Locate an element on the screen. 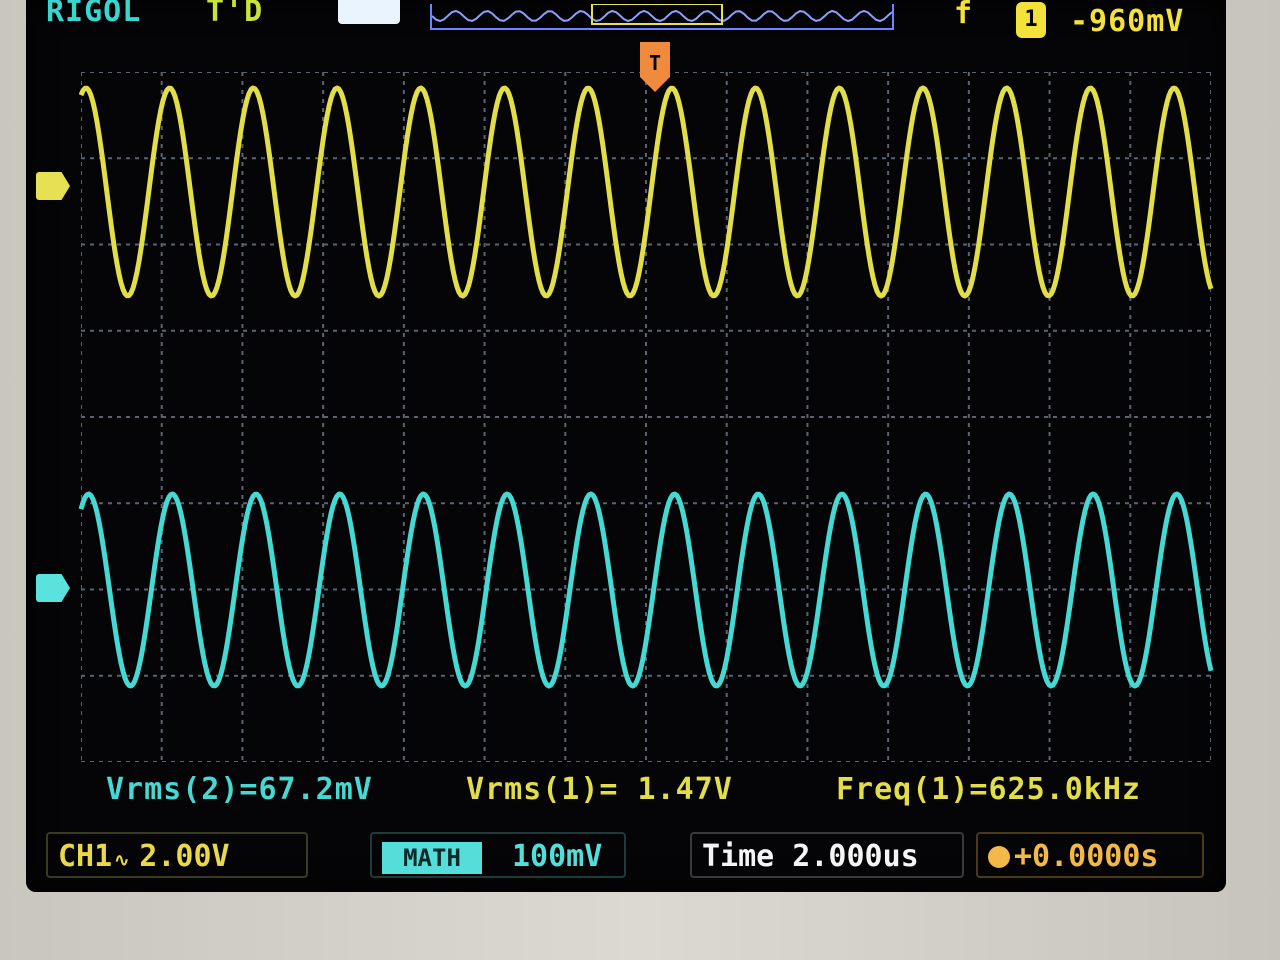  measurement-freq-ch1: Freq(1)=625.0kHz is located at coordinates (988, 789).